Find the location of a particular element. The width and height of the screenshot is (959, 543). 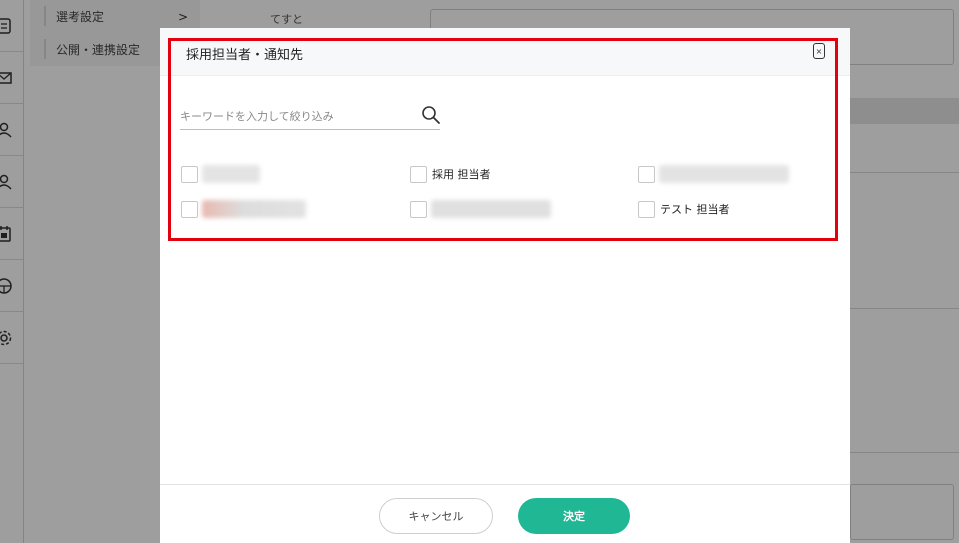

modal-title: 採用担当者・通知先 is located at coordinates (245, 55).